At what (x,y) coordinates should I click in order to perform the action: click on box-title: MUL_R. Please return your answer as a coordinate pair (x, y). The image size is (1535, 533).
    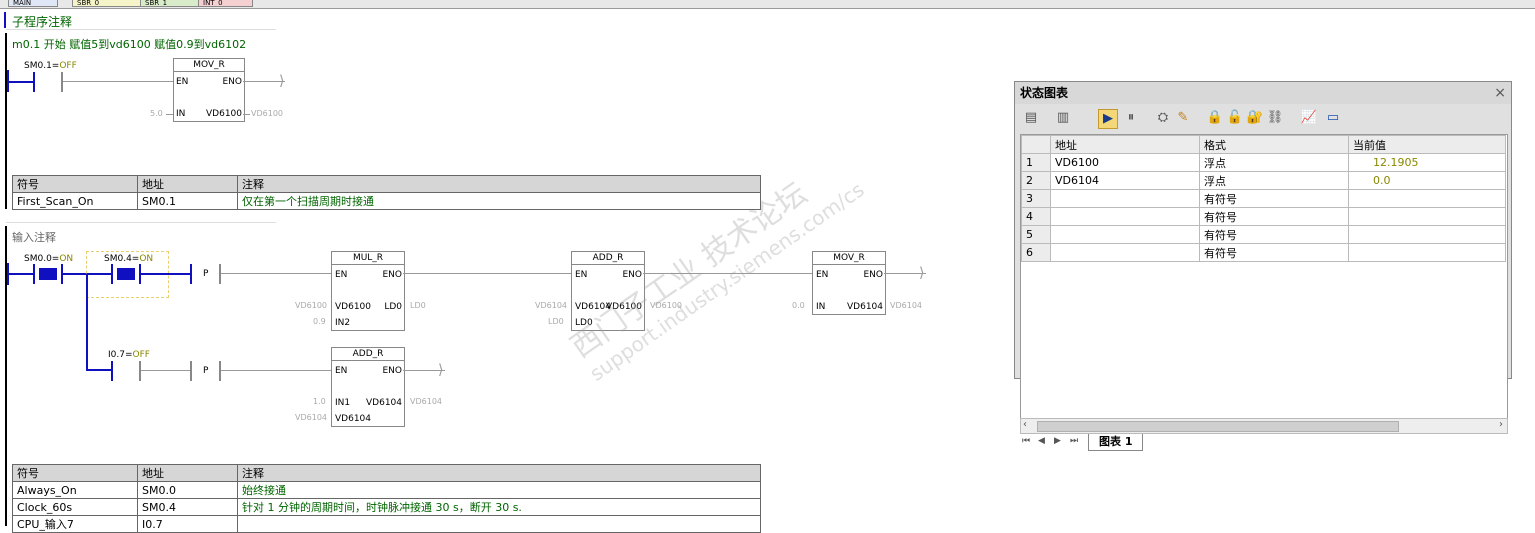
    Looking at the image, I should click on (368, 259).